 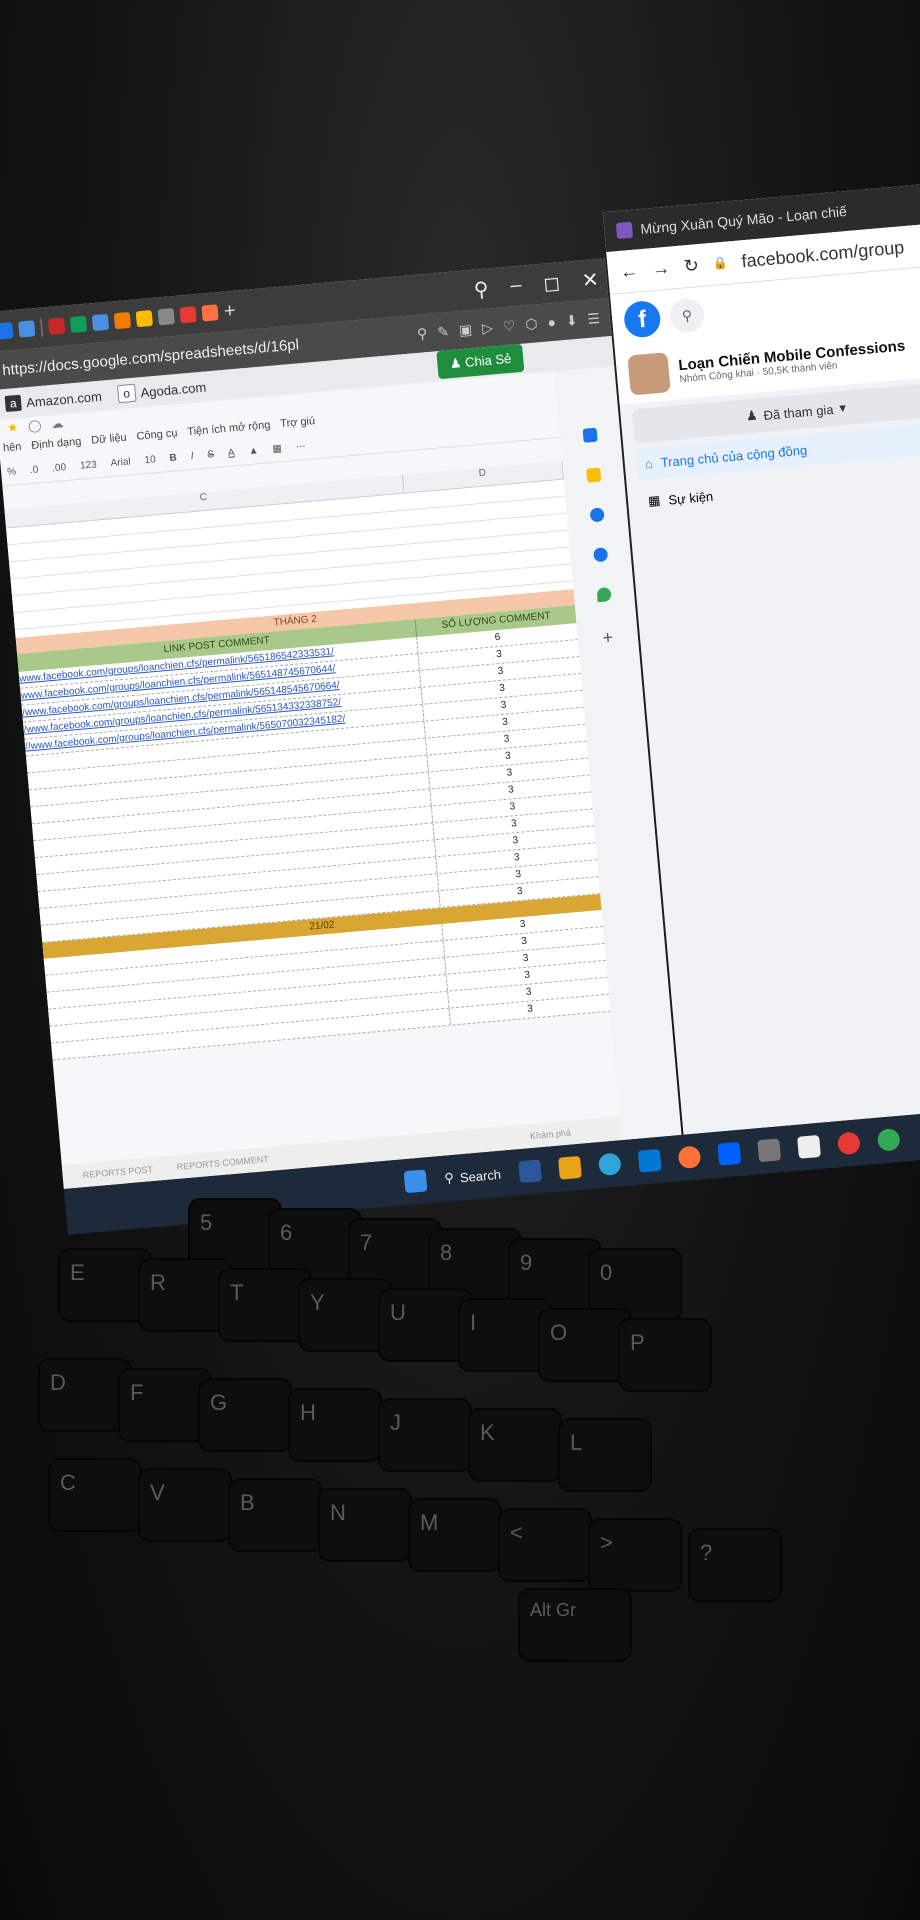 What do you see at coordinates (608, 638) in the screenshot?
I see `add-addon-icon: +` at bounding box center [608, 638].